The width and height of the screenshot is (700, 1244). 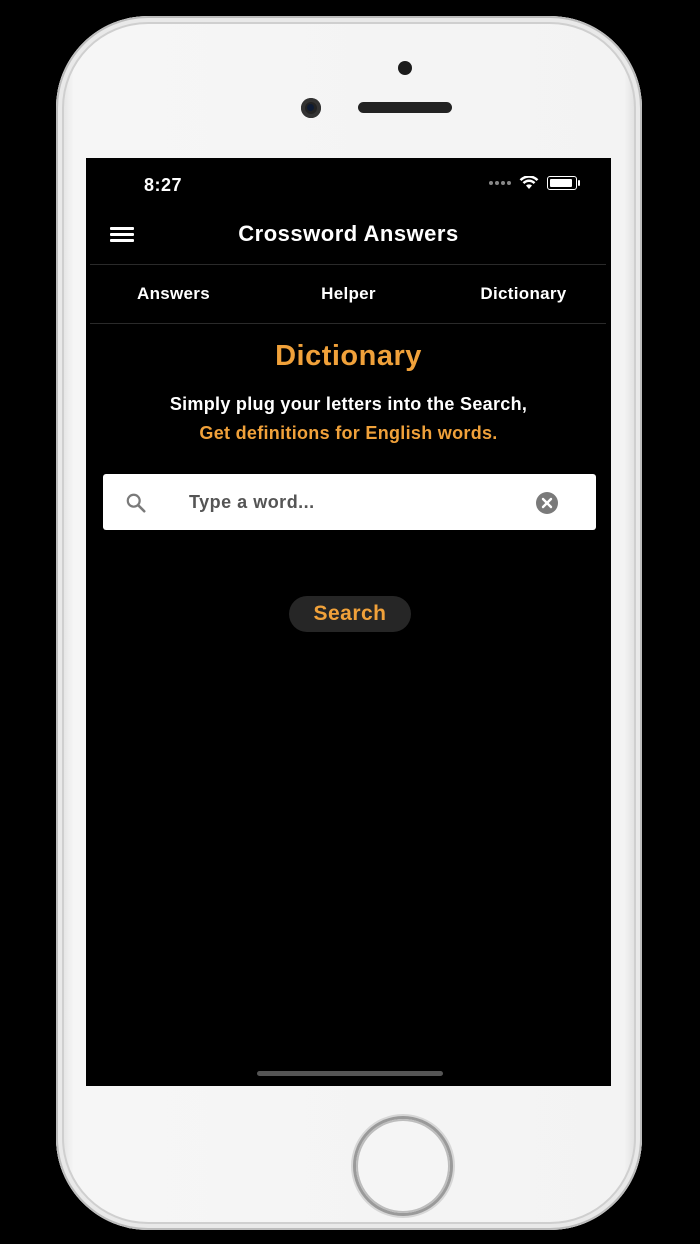 I want to click on app-title: Crossword Answers, so click(x=348, y=233).